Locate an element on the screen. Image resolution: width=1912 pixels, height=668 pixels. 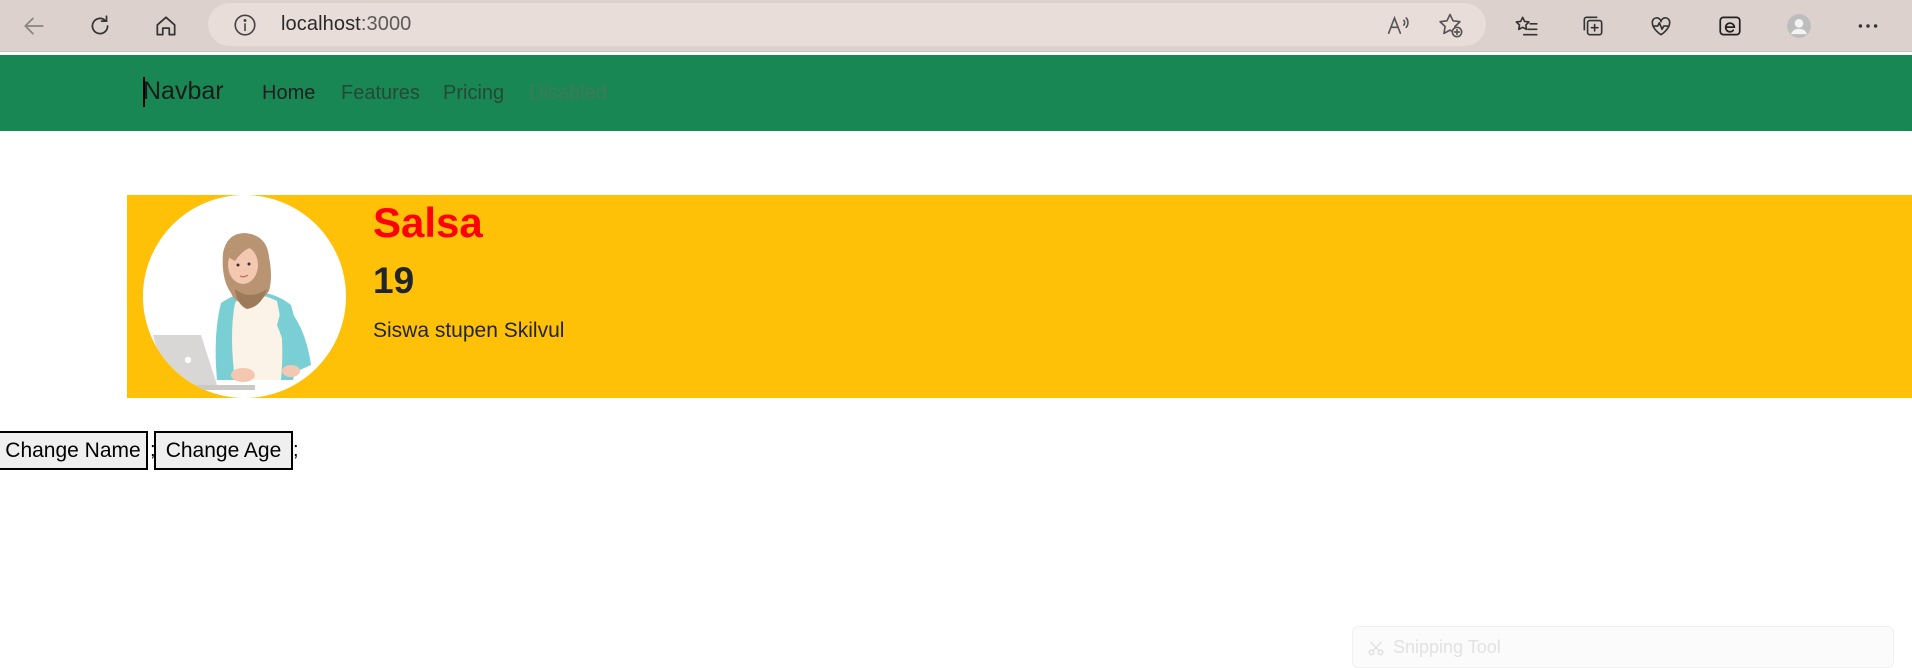
back-arrow-icon is located at coordinates (34, 26).